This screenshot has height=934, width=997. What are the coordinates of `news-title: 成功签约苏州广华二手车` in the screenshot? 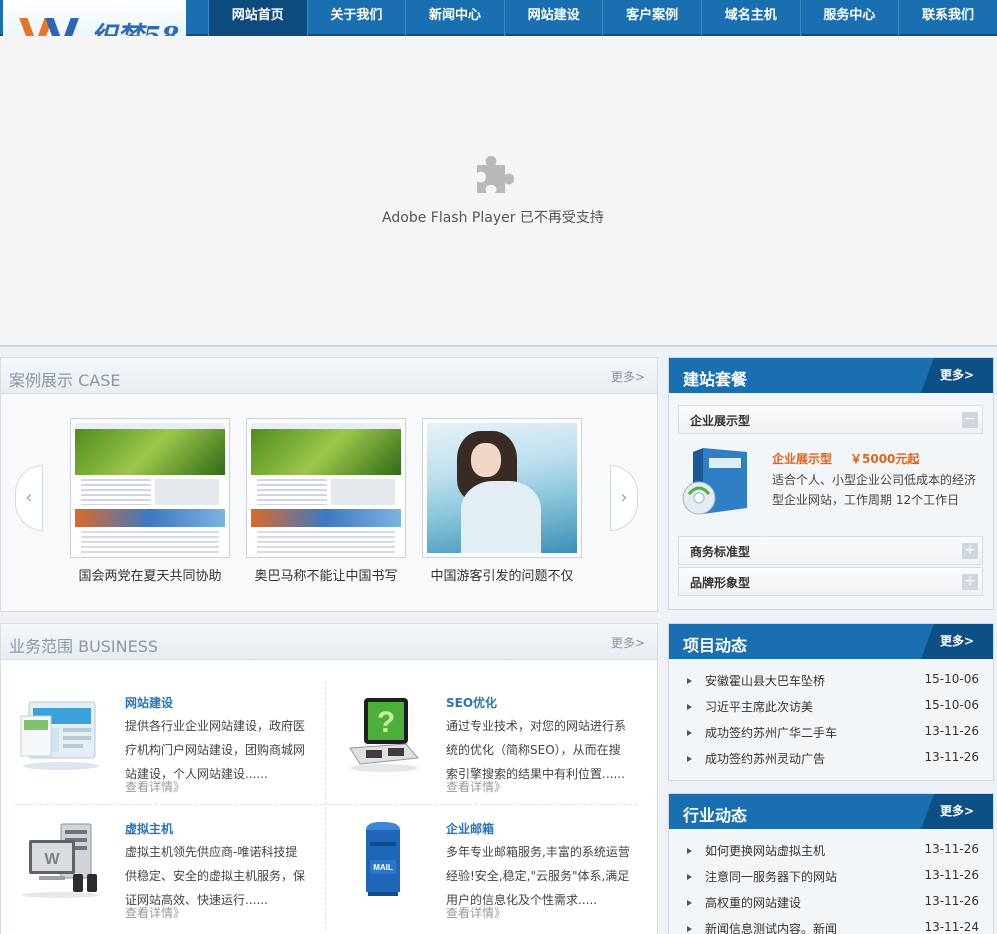 It's located at (805, 732).